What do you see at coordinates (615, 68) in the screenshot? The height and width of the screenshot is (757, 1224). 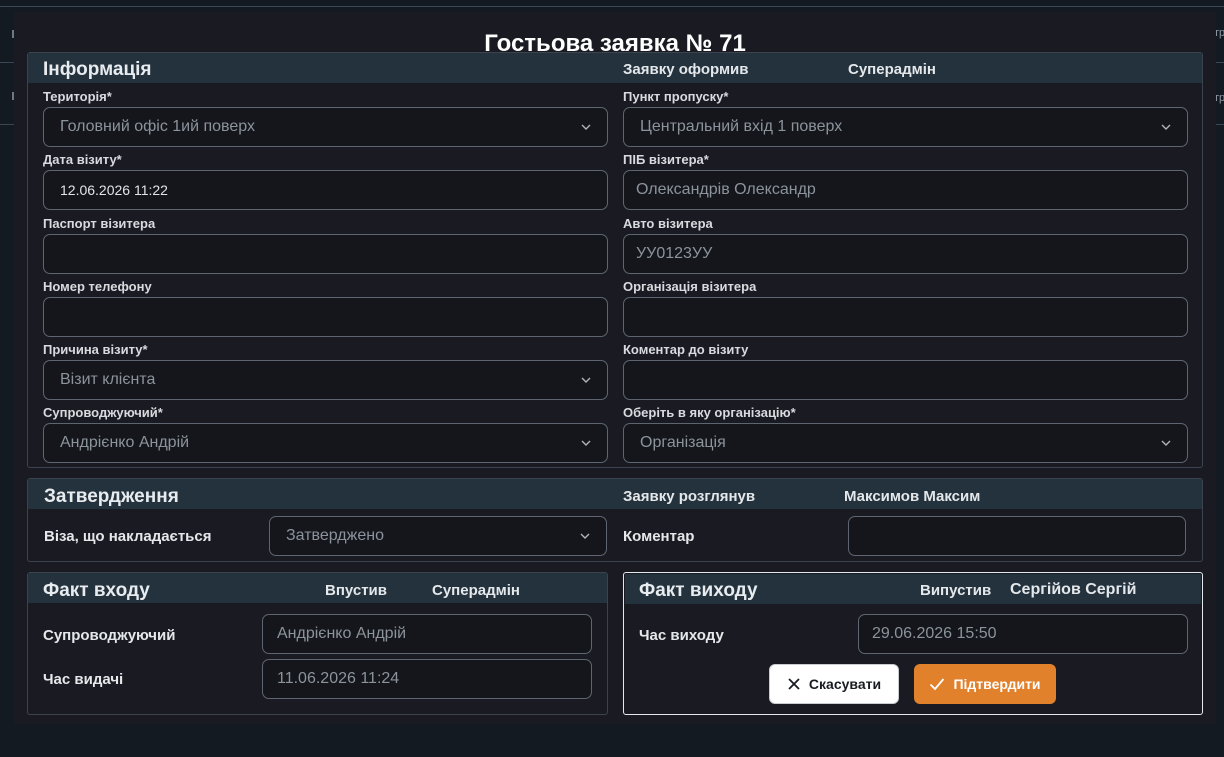 I see `info-section-header` at bounding box center [615, 68].